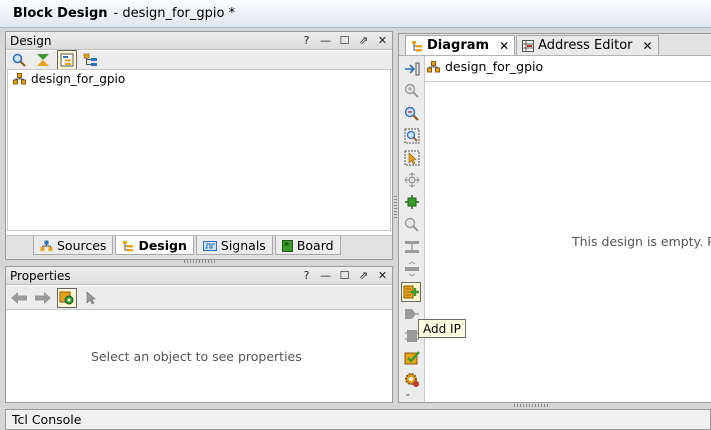 The height and width of the screenshot is (430, 711). Describe the element at coordinates (199, 78) in the screenshot. I see `tree-item-design: design_for_gpio` at that location.